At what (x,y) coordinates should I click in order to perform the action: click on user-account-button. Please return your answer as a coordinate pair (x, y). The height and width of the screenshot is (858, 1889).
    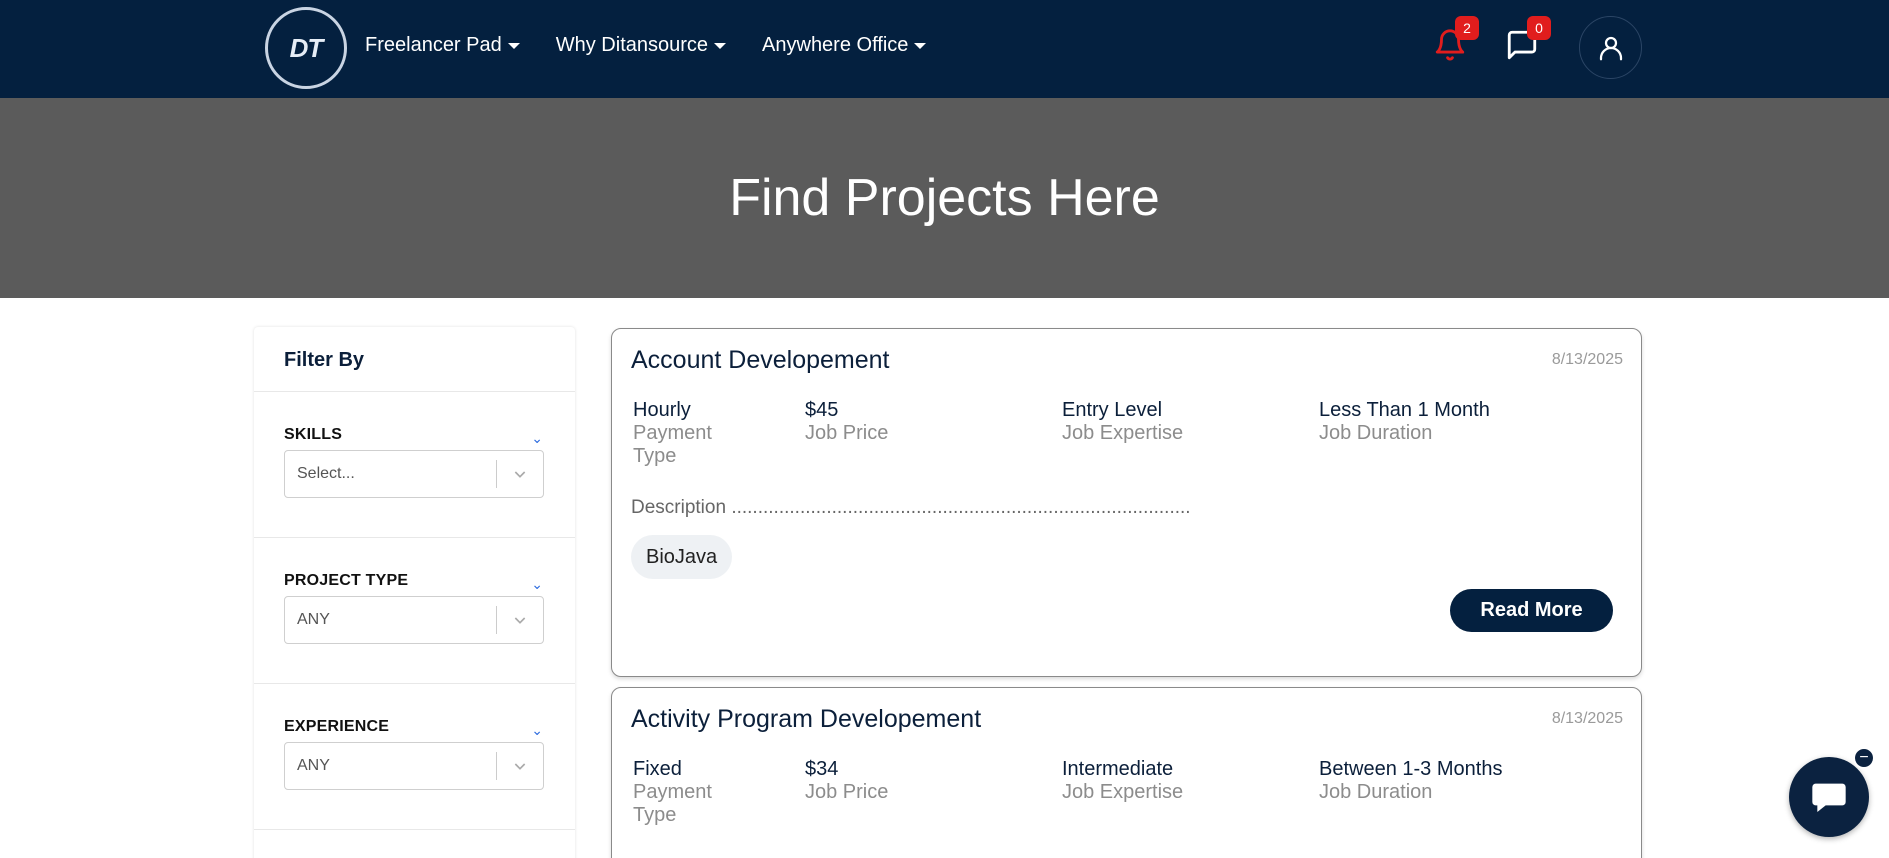
    Looking at the image, I should click on (1610, 47).